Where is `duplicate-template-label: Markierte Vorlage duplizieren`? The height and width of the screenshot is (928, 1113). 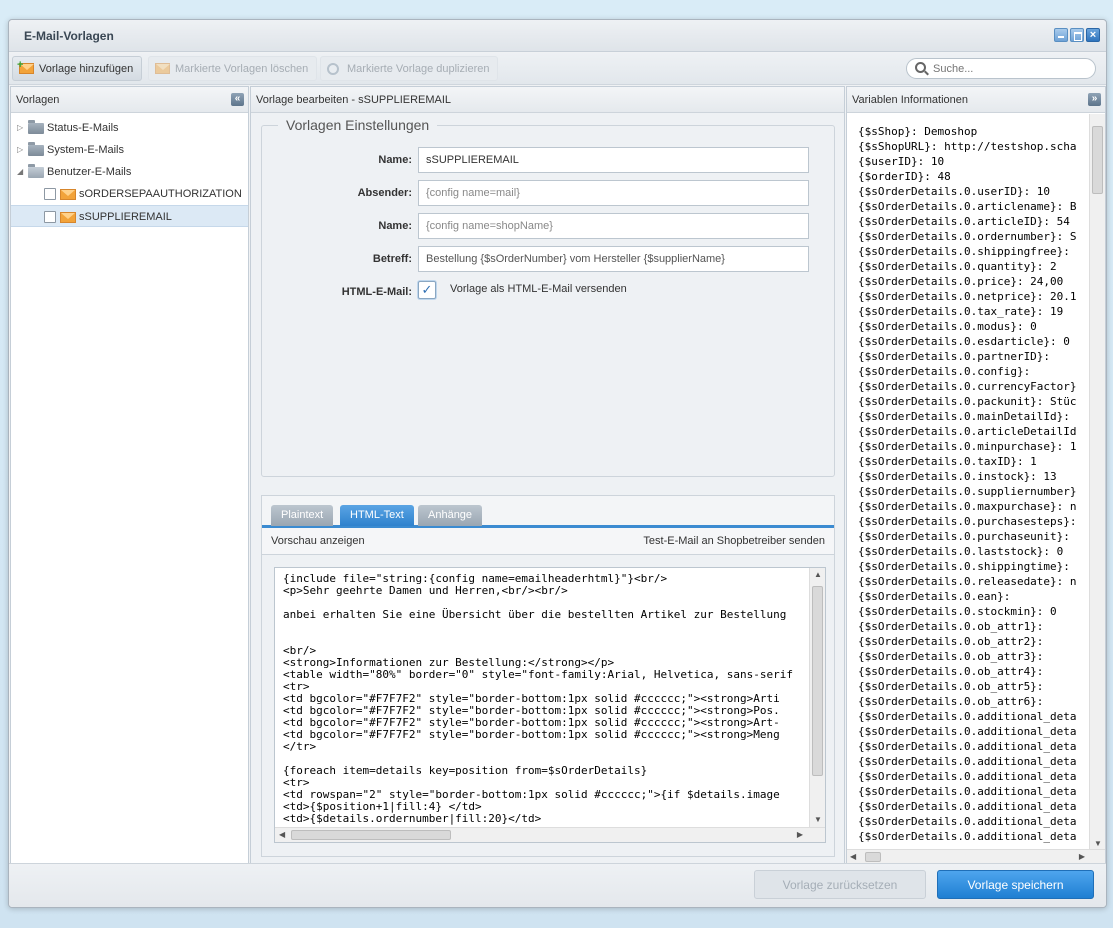
duplicate-template-label: Markierte Vorlage duplizieren is located at coordinates (418, 69).